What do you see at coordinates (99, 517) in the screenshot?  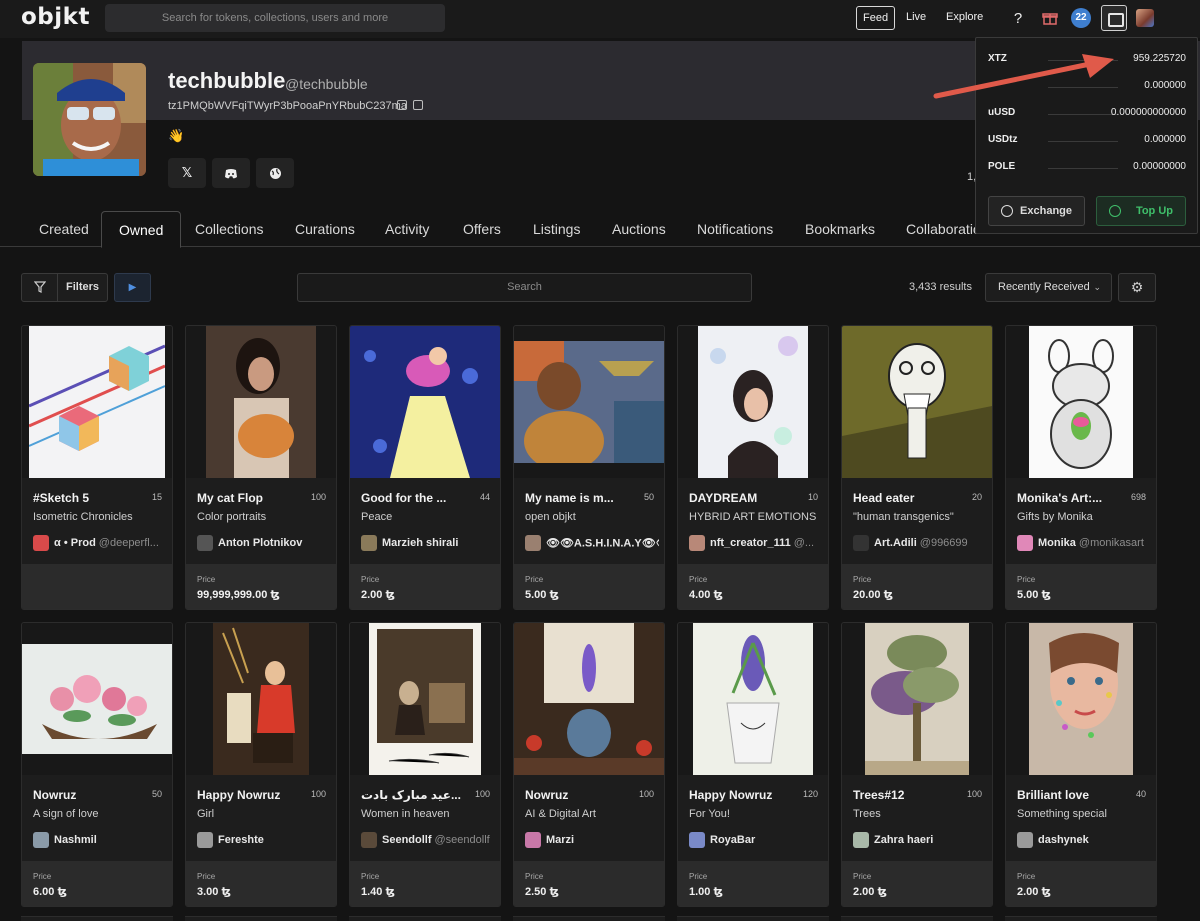 I see `collection-name: Isometric Chronicles` at bounding box center [99, 517].